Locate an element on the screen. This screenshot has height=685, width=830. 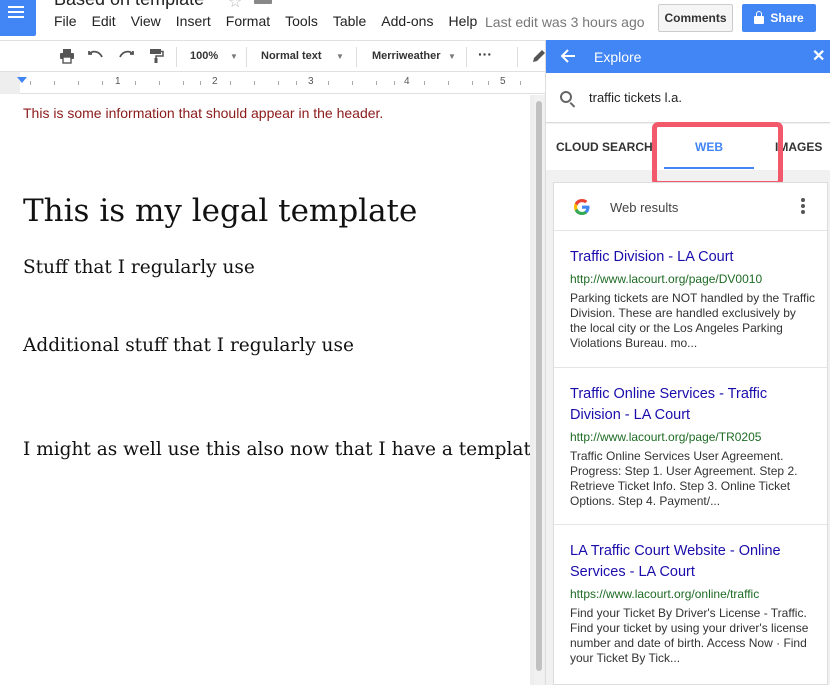
style-caret-icon: ▼ is located at coordinates (340, 56).